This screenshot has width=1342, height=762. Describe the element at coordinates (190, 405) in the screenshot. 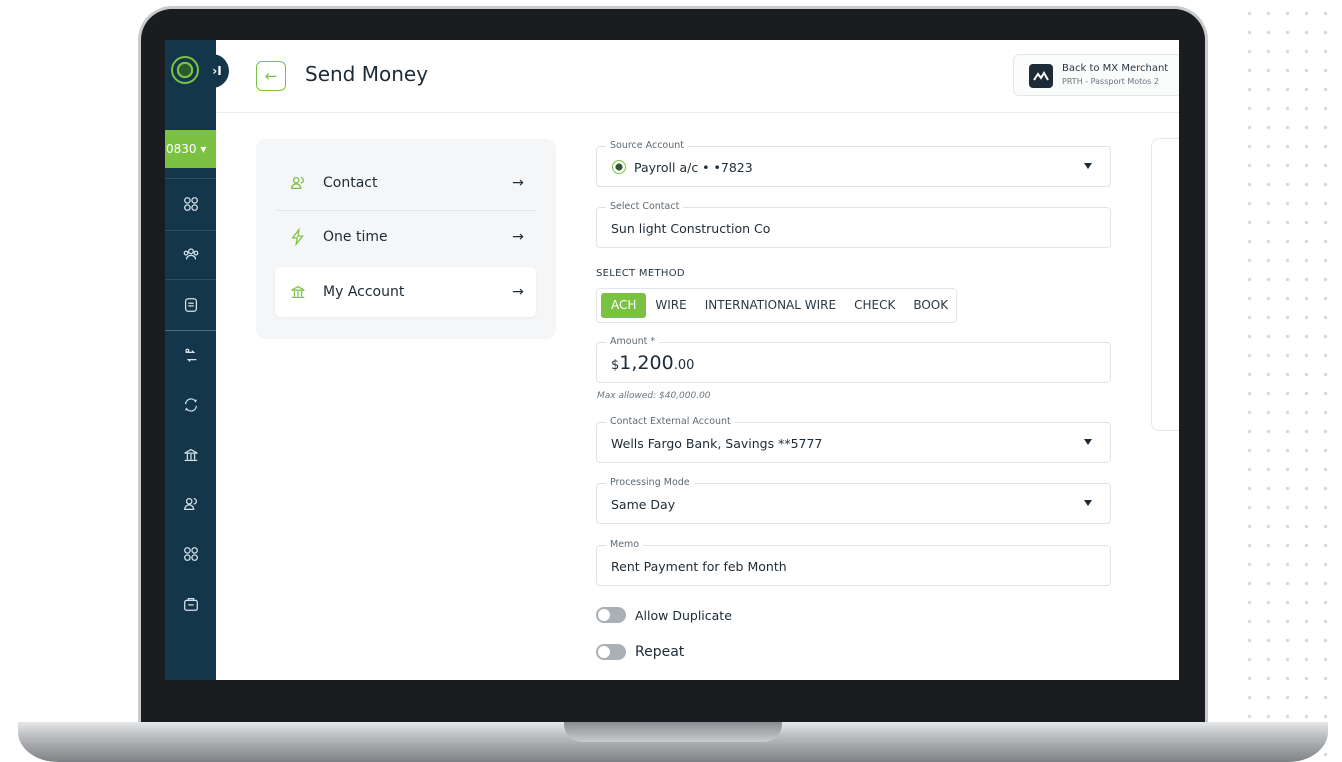

I see `sync-icon` at that location.